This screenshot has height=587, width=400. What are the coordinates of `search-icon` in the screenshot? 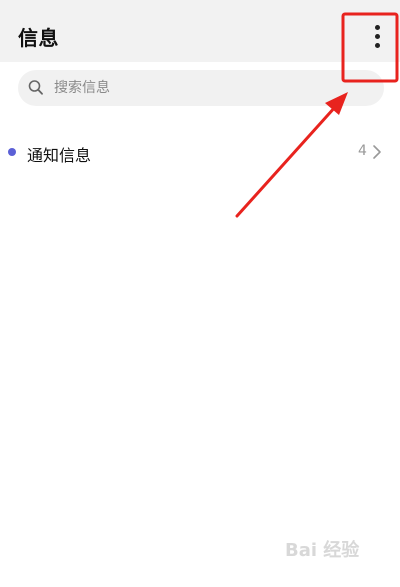 It's located at (35, 87).